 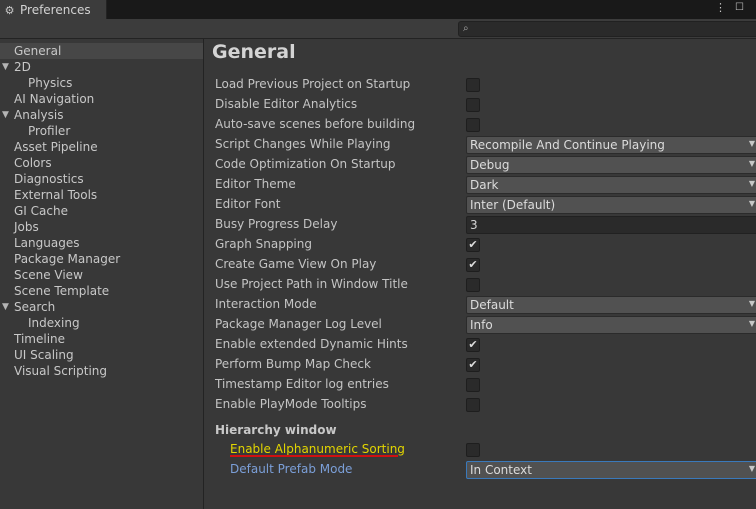 I want to click on sidebar-item-label: External Tools, so click(x=56, y=195).